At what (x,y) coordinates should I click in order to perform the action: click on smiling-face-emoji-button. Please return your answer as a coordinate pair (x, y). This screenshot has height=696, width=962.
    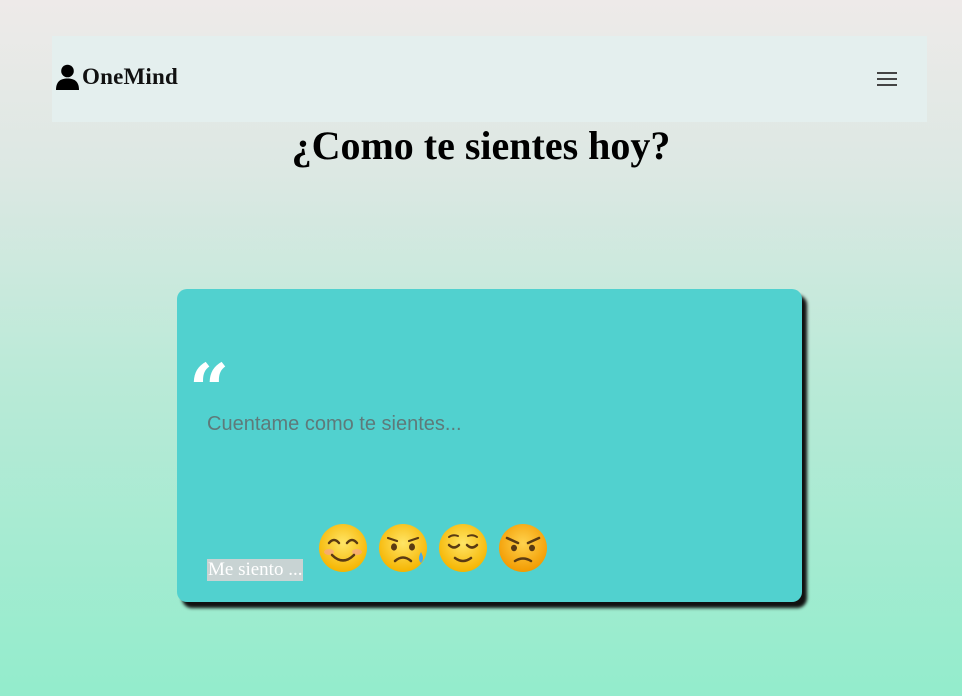
    Looking at the image, I should click on (343, 548).